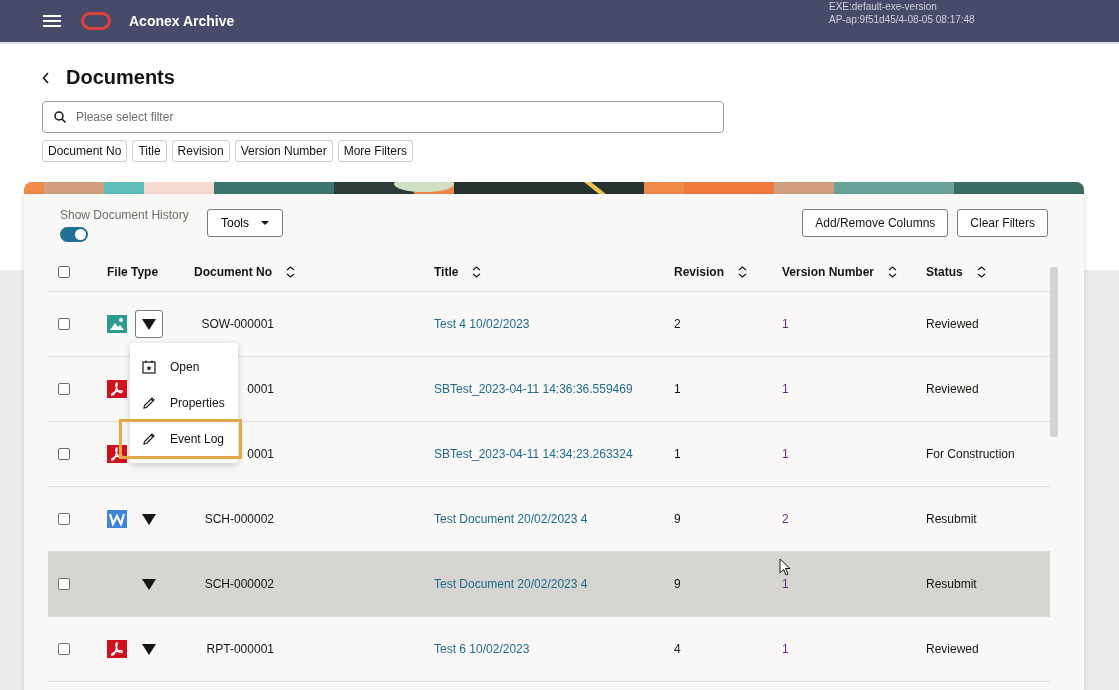  What do you see at coordinates (237, 324) in the screenshot?
I see `document-number: SOW-000001` at bounding box center [237, 324].